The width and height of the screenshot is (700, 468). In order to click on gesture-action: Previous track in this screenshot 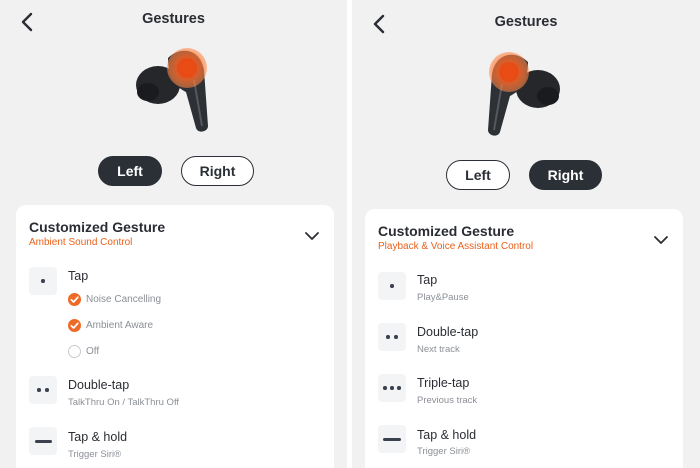, I will do `click(447, 400)`.